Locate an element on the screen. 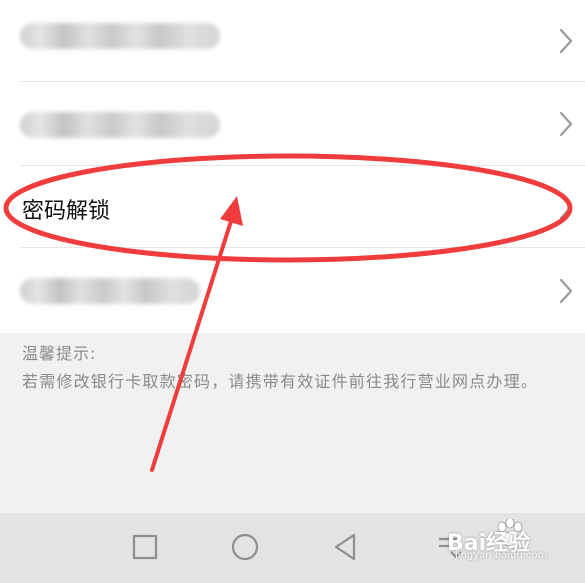  home-icon is located at coordinates (245, 547).